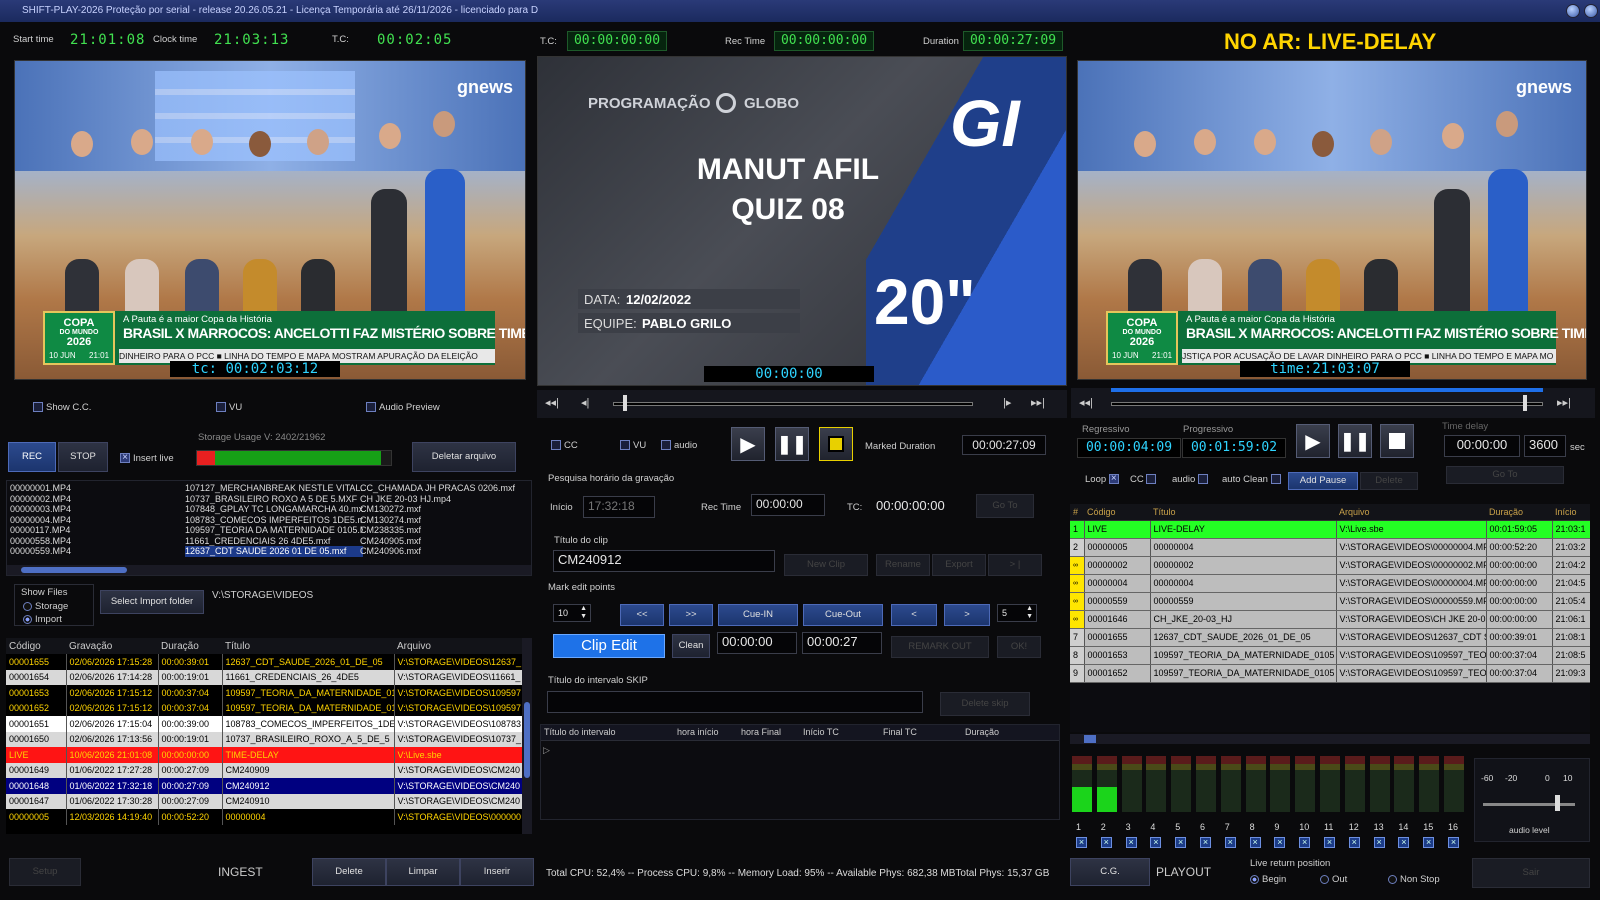  What do you see at coordinates (1330, 739) in the screenshot?
I see `playlist-scrollbar` at bounding box center [1330, 739].